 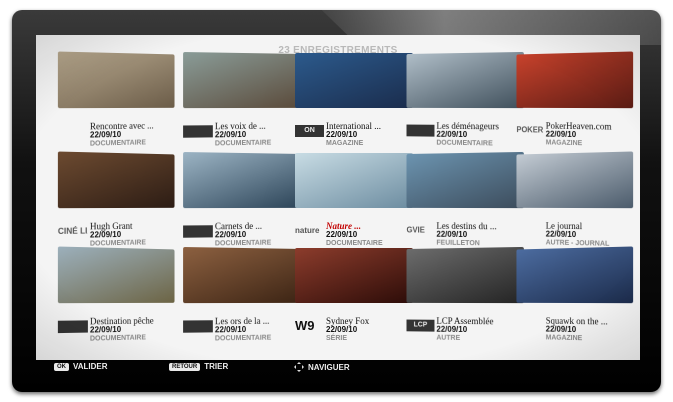 I want to click on recording-info: Les ors de la ... 22/09/10 DOCUMENTAIRE, so click(x=259, y=330).